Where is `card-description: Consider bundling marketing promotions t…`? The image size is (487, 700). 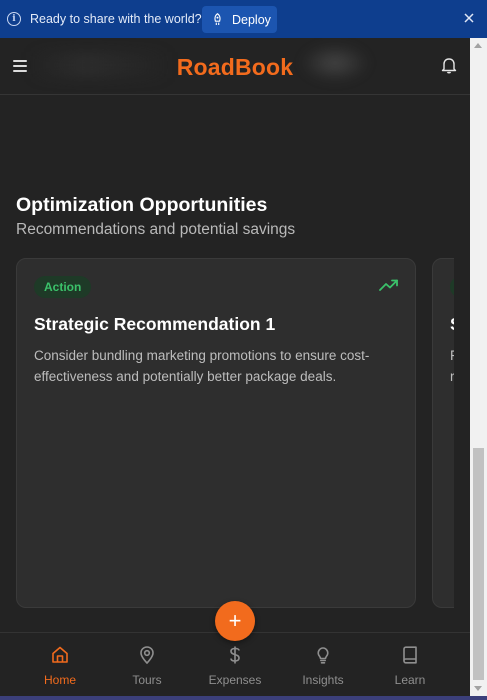
card-description: Consider bundling marketing promotions t… is located at coordinates (202, 366).